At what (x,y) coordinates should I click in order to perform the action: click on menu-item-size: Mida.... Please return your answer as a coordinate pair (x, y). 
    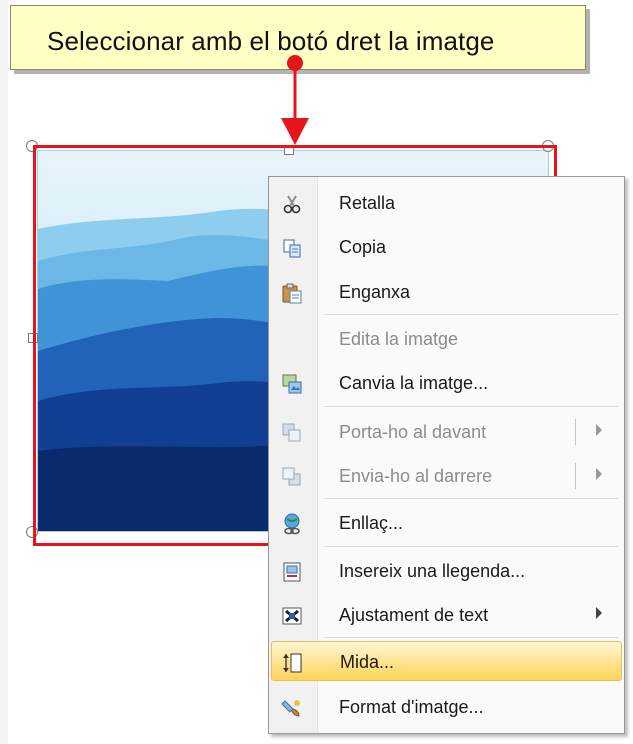
    Looking at the image, I should click on (446, 661).